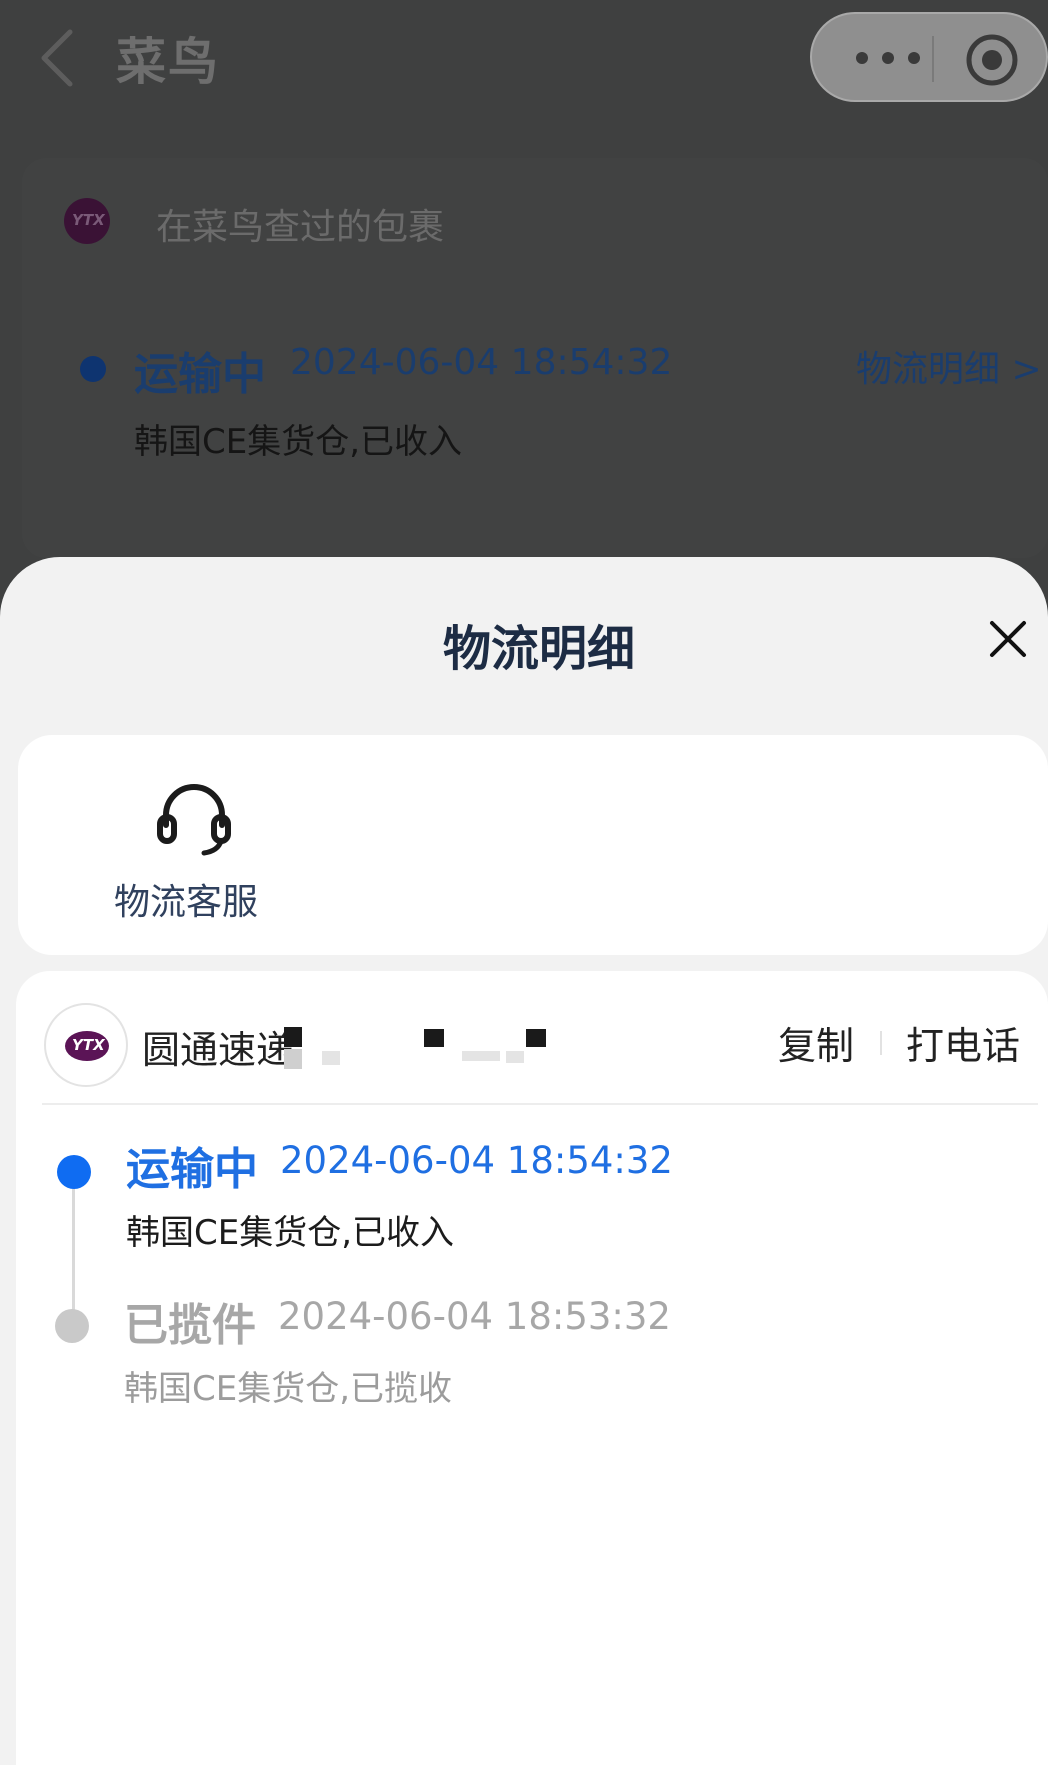  Describe the element at coordinates (481, 362) in the screenshot. I see `status-time: 2024-06-04 18:54:32` at that location.